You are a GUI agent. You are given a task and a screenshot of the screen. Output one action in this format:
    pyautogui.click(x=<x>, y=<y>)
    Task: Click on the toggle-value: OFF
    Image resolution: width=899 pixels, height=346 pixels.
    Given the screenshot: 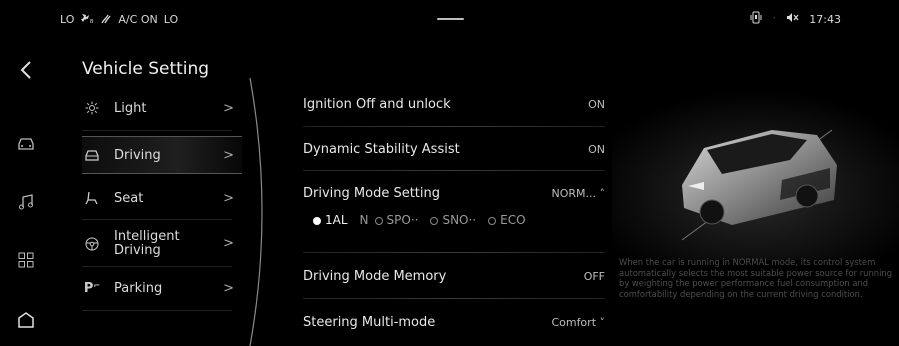 What is the action you would take?
    pyautogui.click(x=594, y=276)
    